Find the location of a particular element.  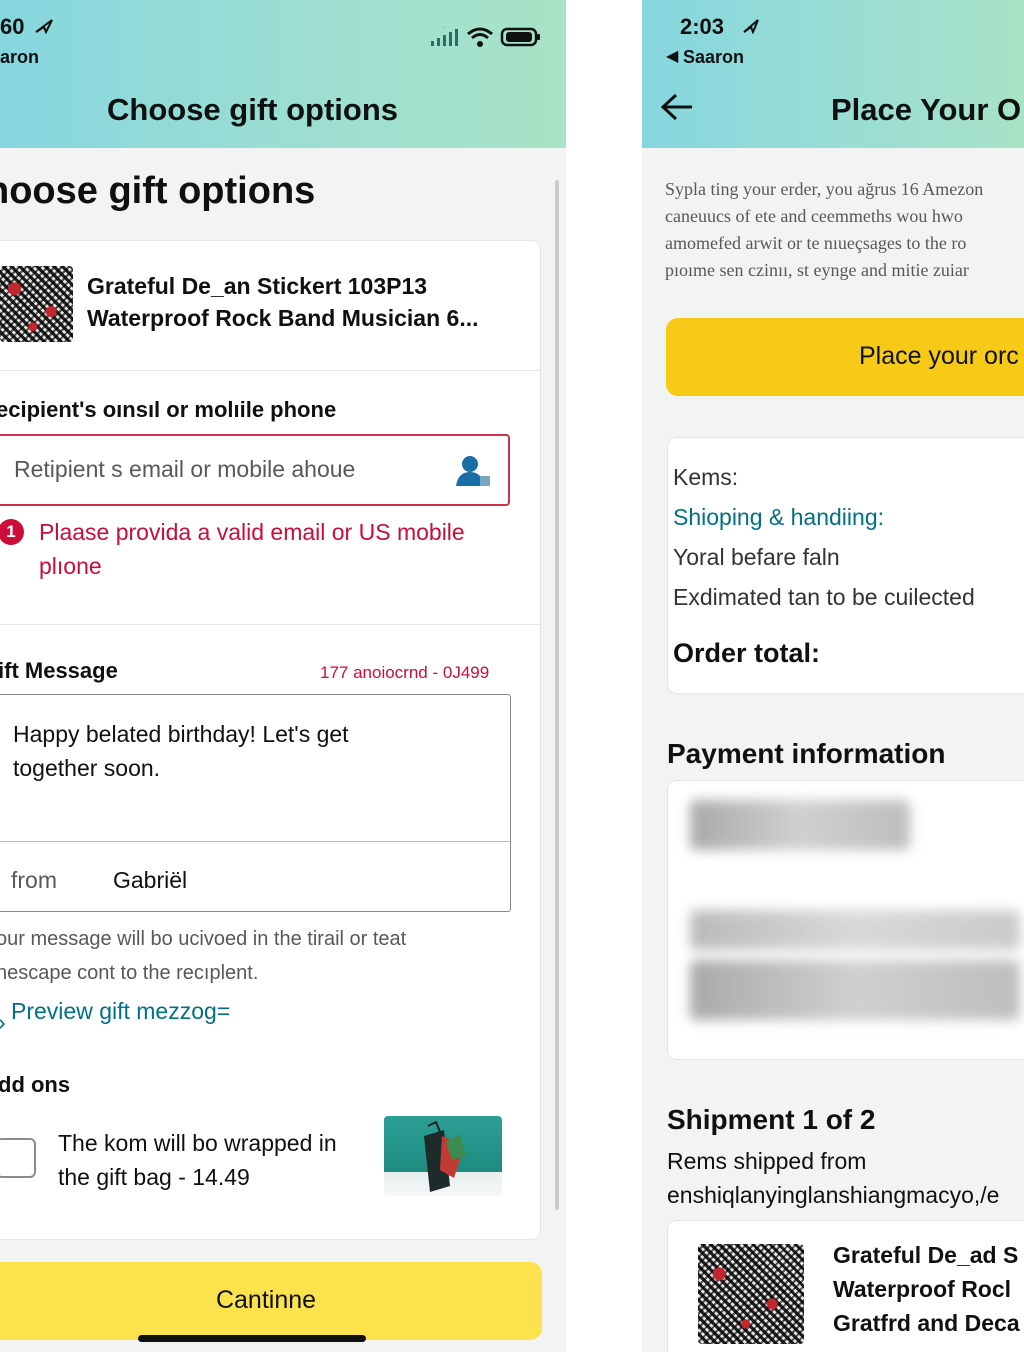

gift-bag-checkbox is located at coordinates (18, 1158).